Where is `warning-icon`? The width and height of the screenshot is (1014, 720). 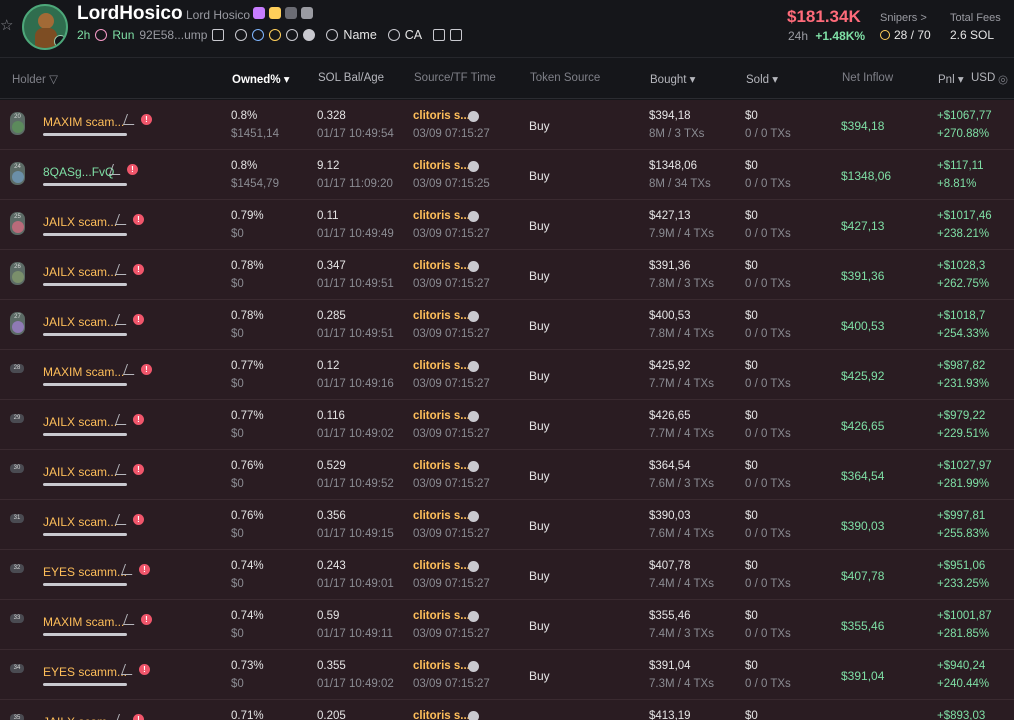 warning-icon is located at coordinates (275, 35).